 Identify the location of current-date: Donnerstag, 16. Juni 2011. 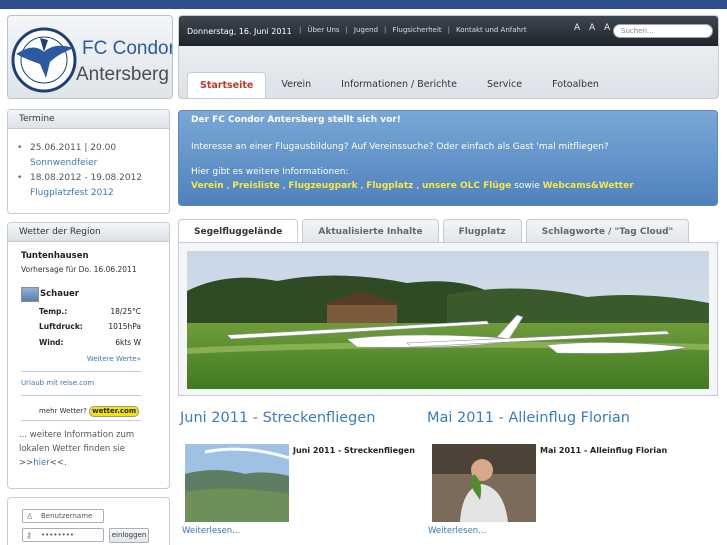
(239, 31).